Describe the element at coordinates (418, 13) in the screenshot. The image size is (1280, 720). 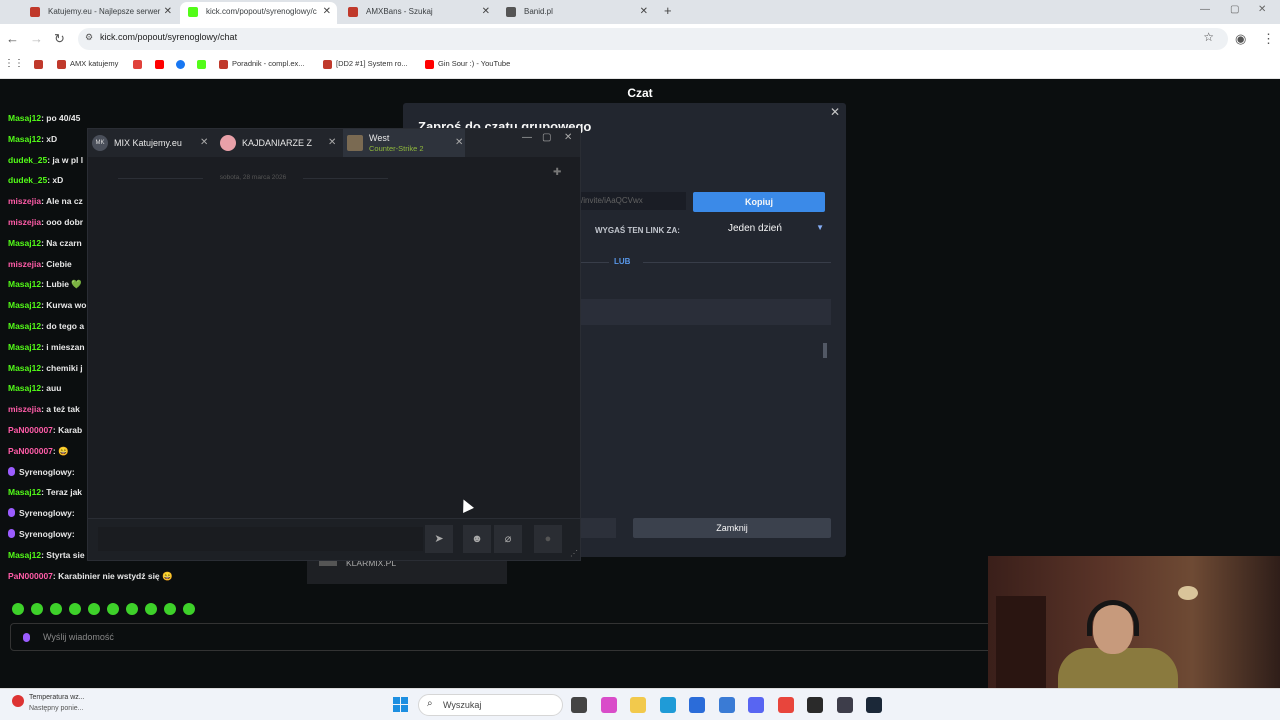
I see `tab-amxbans: AMXBans - Szukaj ✕` at that location.